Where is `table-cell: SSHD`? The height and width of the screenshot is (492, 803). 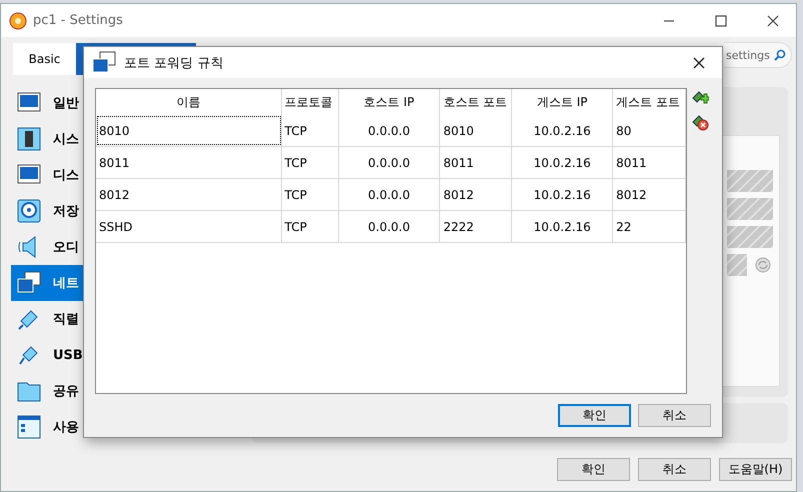 table-cell: SSHD is located at coordinates (189, 226).